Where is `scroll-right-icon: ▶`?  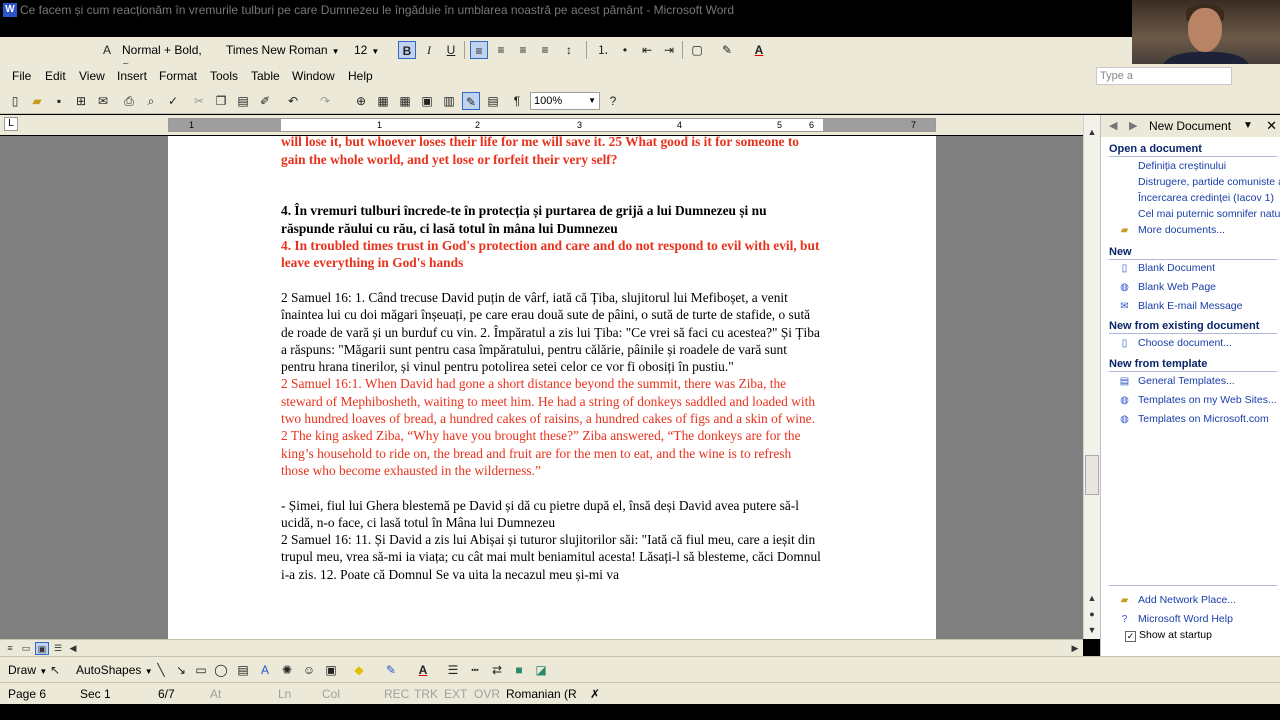
scroll-right-icon: ▶ is located at coordinates (1075, 648).